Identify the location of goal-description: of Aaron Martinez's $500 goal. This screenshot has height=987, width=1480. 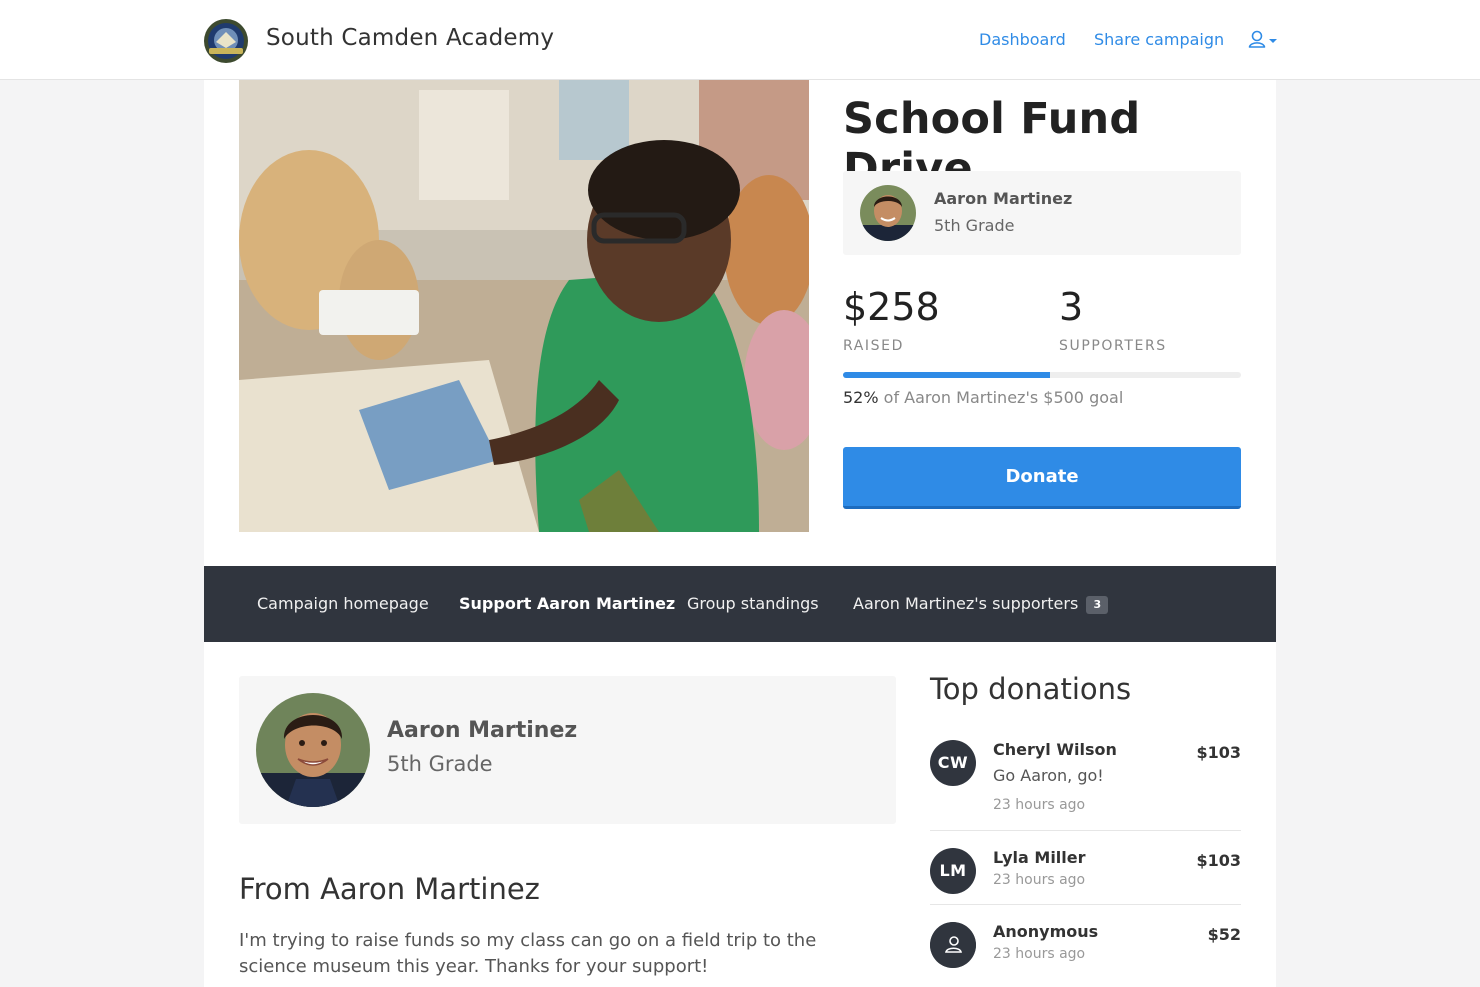
(1001, 397).